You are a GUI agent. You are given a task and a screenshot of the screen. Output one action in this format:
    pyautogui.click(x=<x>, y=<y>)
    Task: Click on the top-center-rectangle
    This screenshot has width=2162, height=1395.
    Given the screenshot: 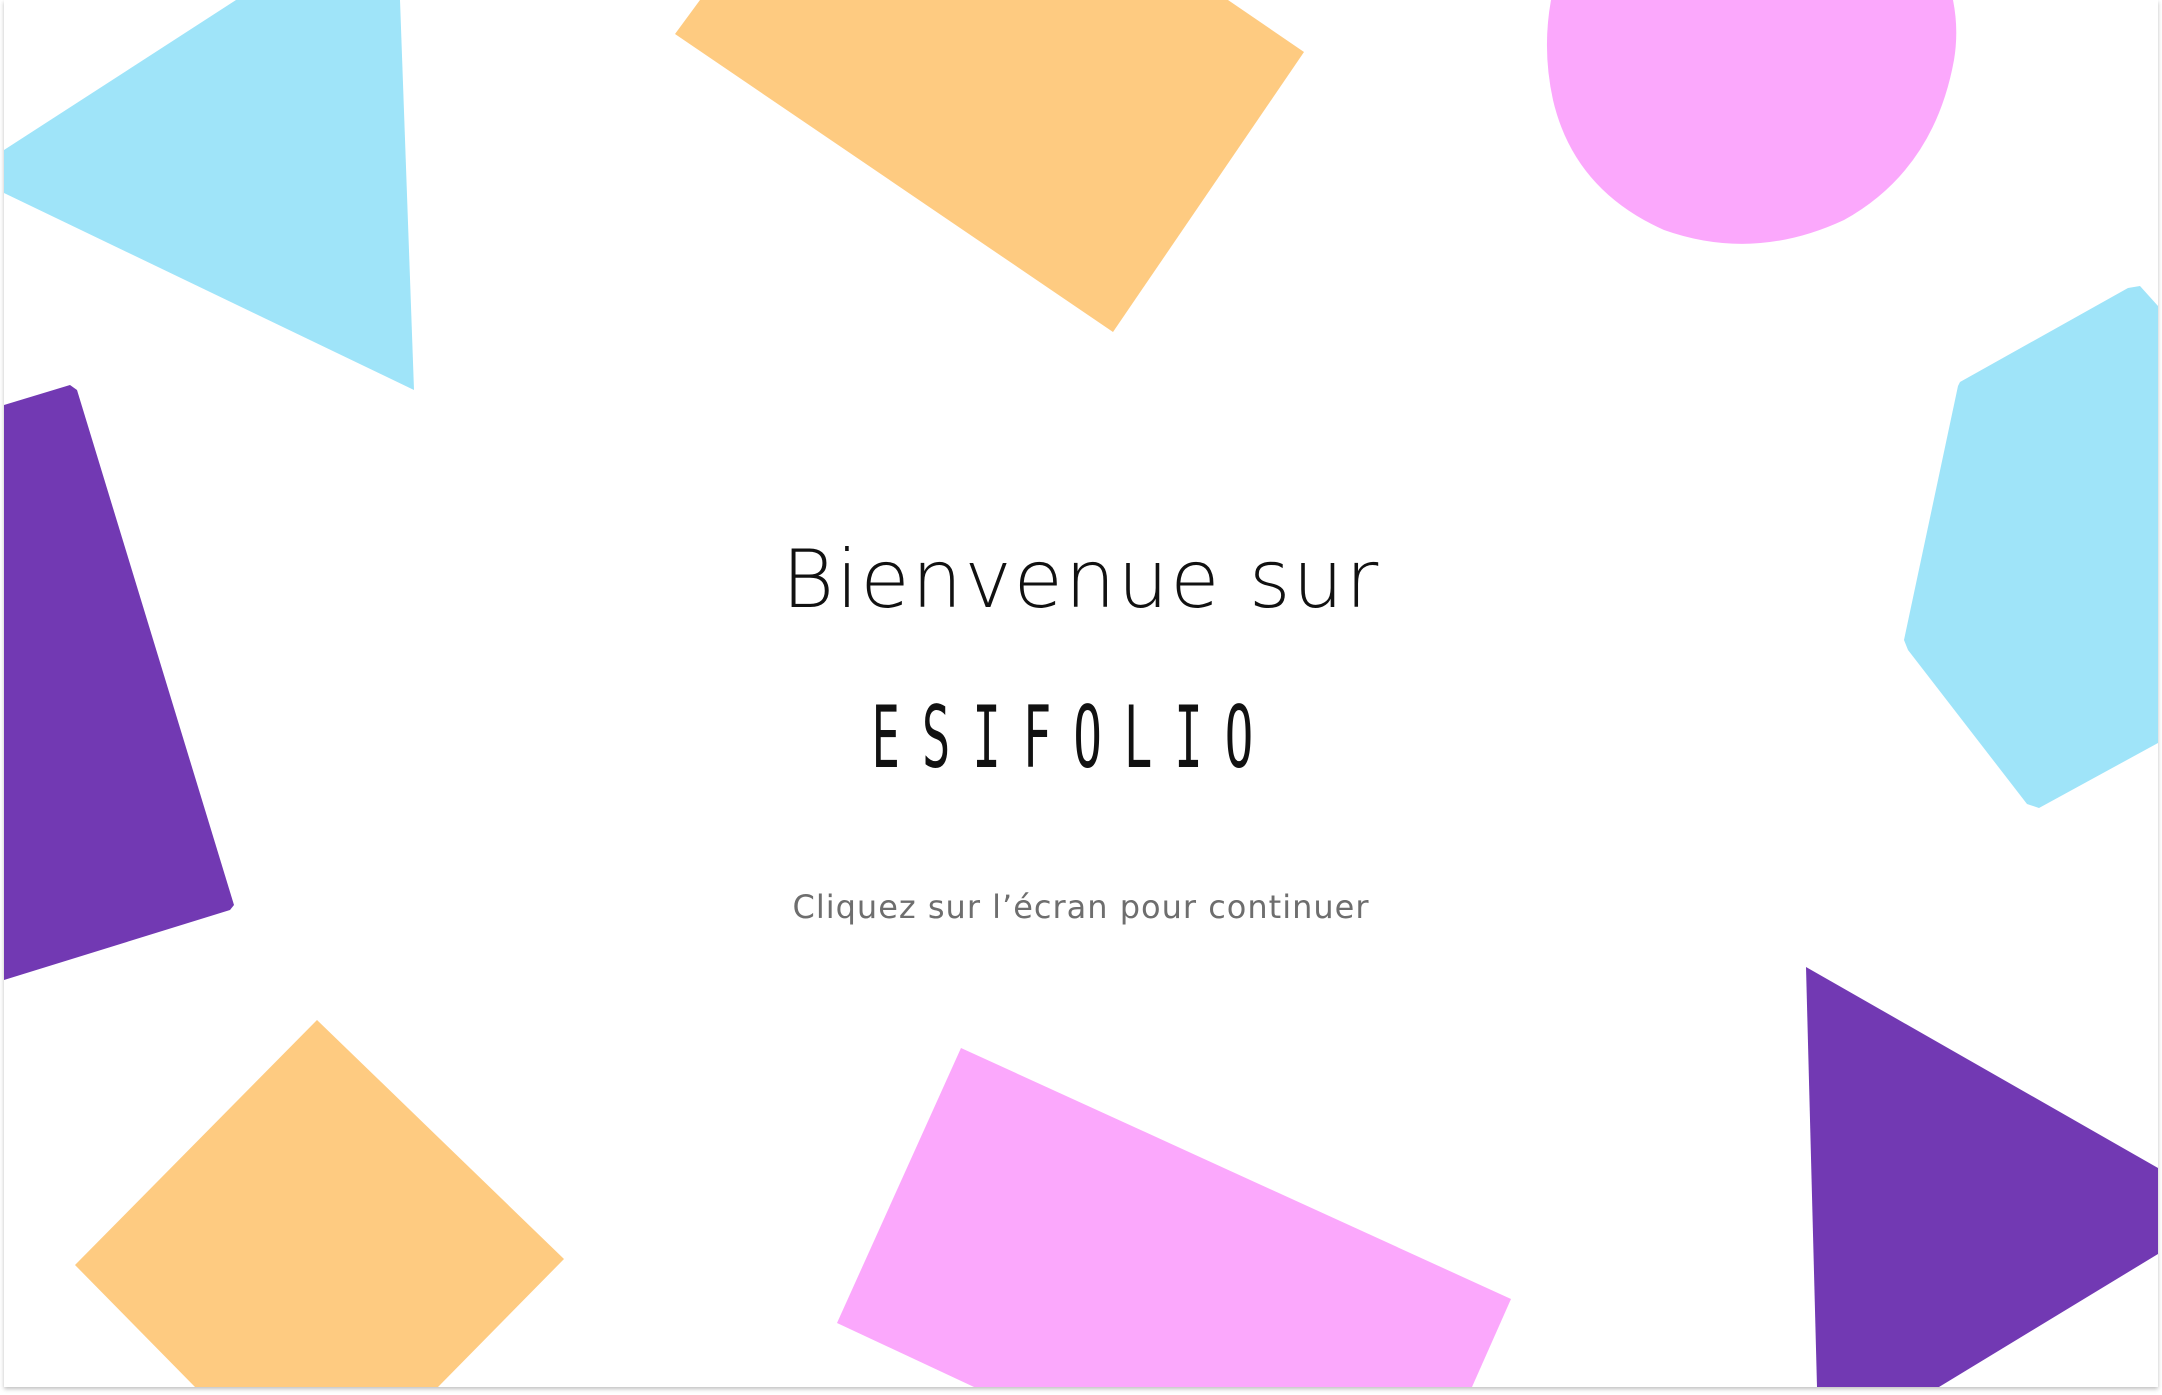 What is the action you would take?
    pyautogui.click(x=989, y=166)
    